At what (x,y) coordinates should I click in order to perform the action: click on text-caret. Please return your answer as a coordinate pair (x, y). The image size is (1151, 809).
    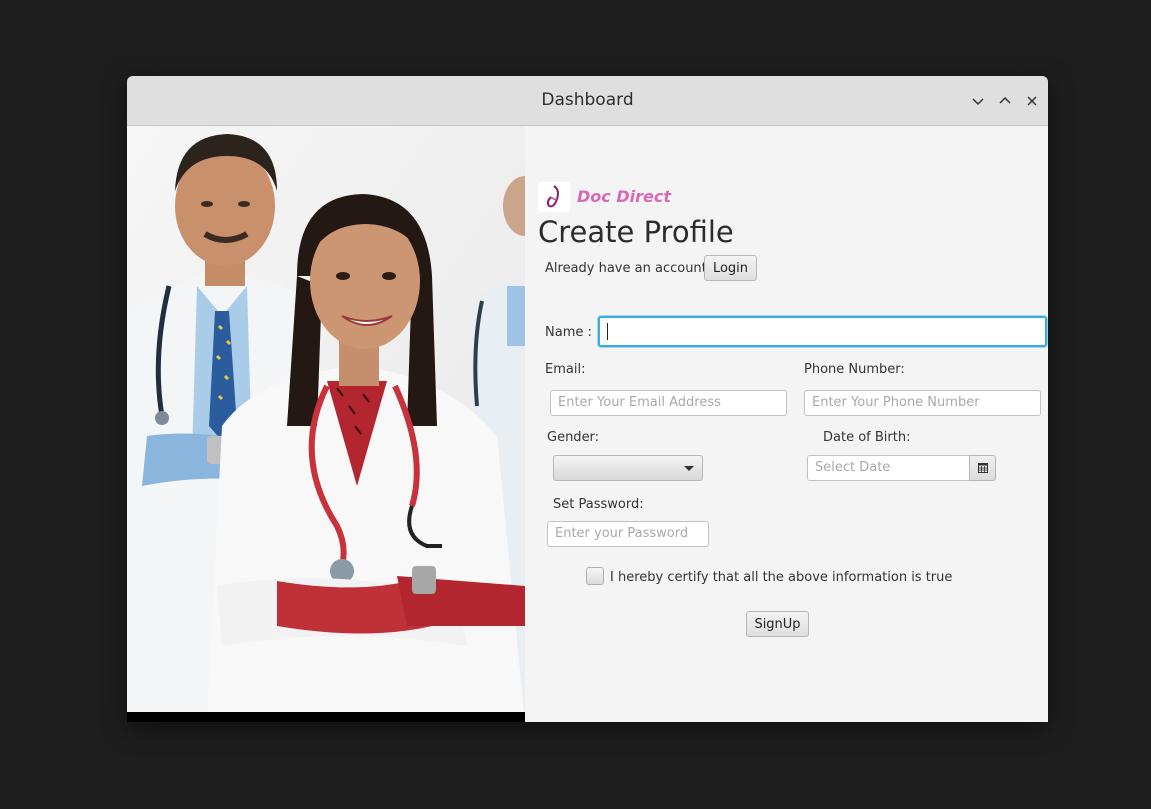
    Looking at the image, I should click on (607, 331).